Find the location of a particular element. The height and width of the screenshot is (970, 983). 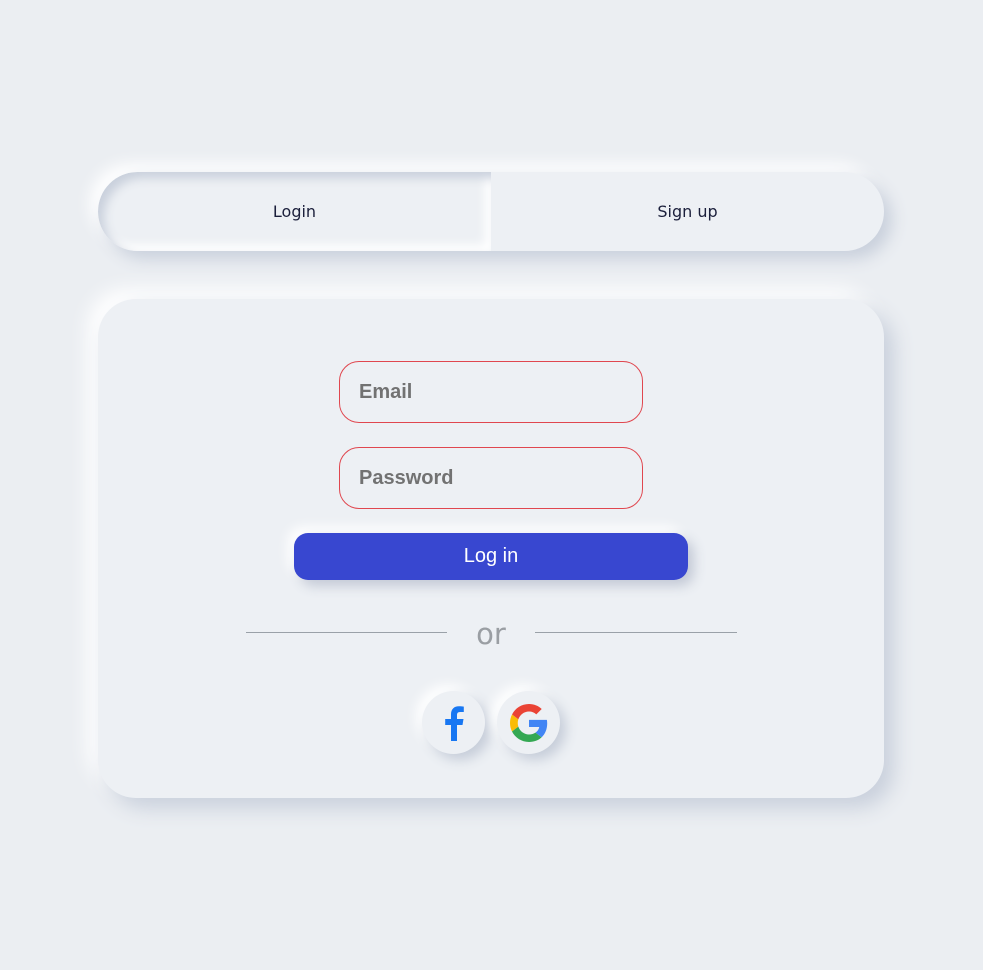

google-icon is located at coordinates (528, 722).